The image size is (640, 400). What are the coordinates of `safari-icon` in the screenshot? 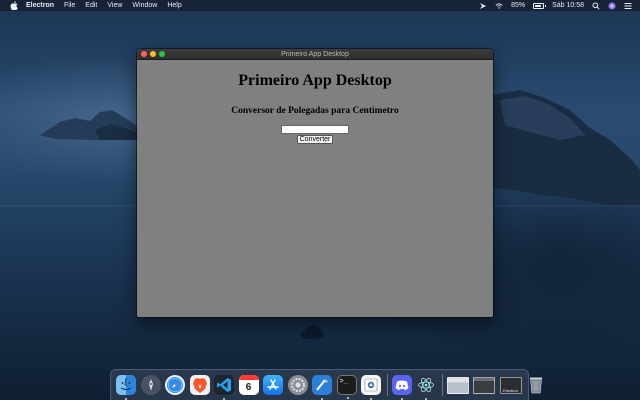 It's located at (175, 385).